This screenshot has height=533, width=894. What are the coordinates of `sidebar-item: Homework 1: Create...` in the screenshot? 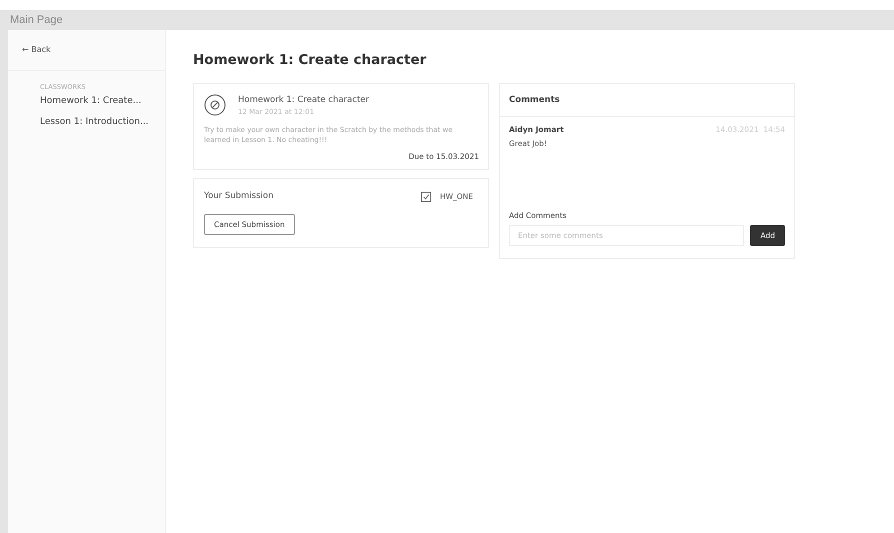 It's located at (102, 101).